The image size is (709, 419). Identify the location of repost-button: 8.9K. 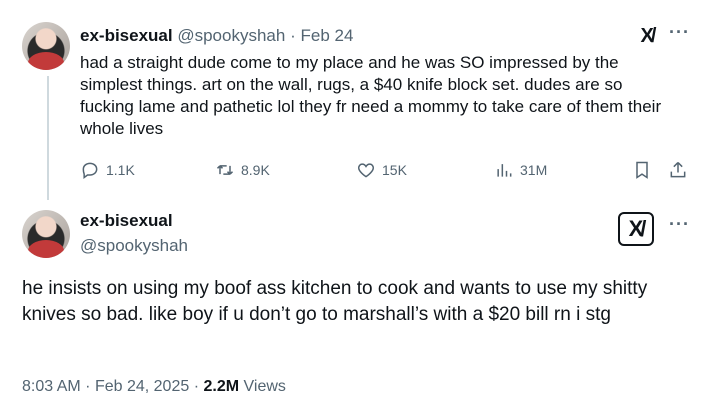
(242, 170).